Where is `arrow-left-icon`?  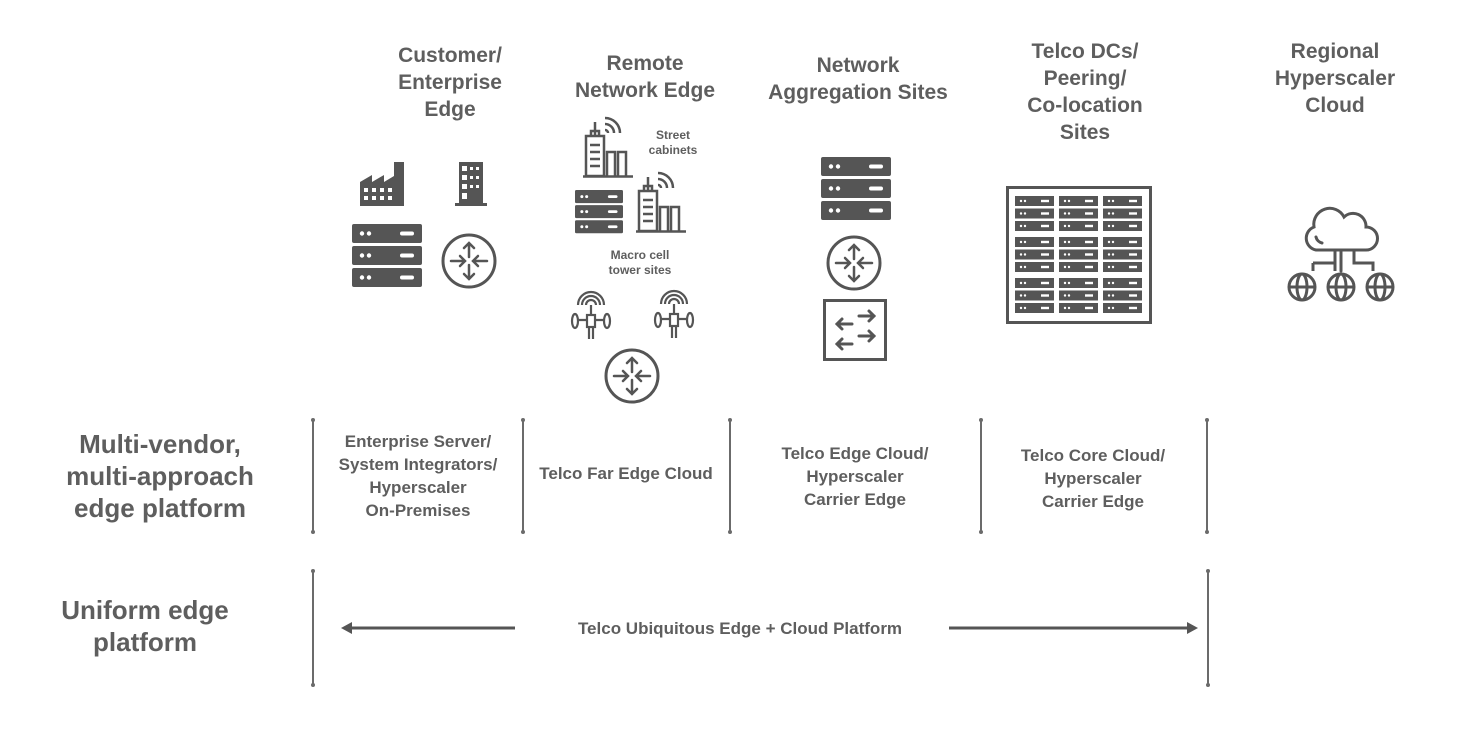 arrow-left-icon is located at coordinates (428, 628).